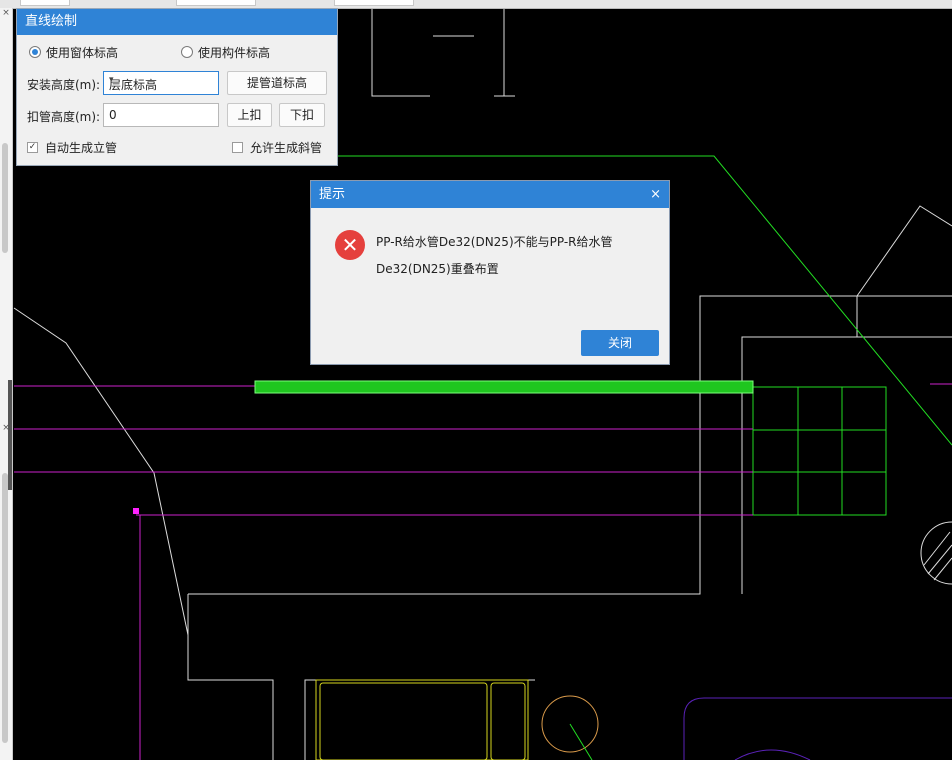  Describe the element at coordinates (350, 245) in the screenshot. I see `error-icon: ✕` at that location.